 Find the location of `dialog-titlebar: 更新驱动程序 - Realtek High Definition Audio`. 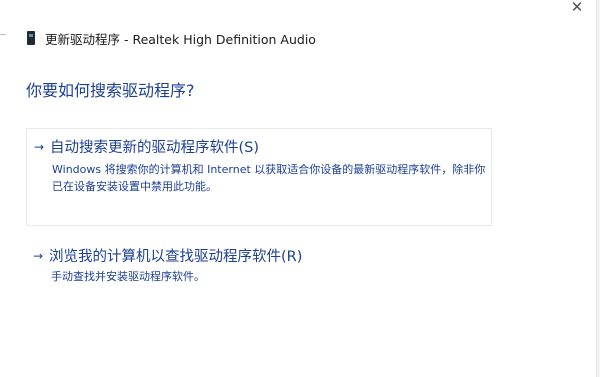

dialog-titlebar: 更新驱动程序 - Realtek High Definition Audio is located at coordinates (171, 38).